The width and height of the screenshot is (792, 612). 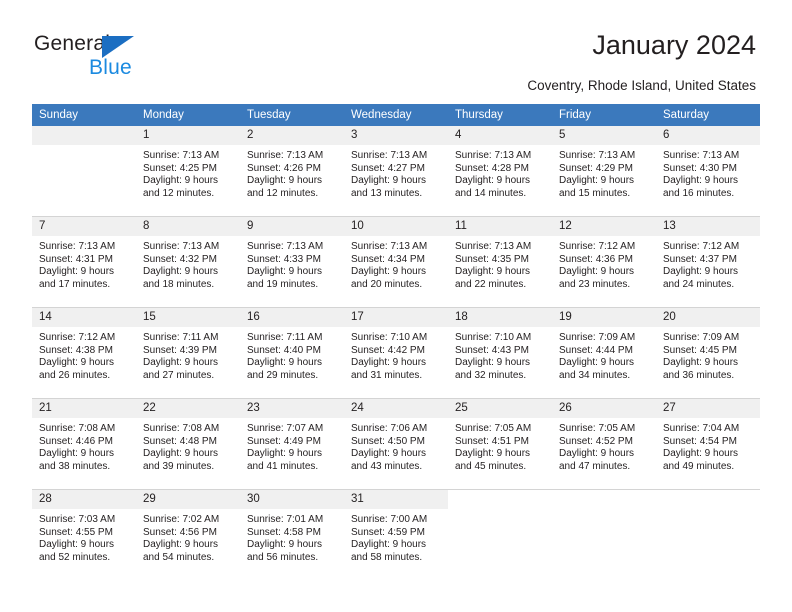 What do you see at coordinates (701, 246) in the screenshot?
I see `sunrise-text: Sunrise: 7:12 AM` at bounding box center [701, 246].